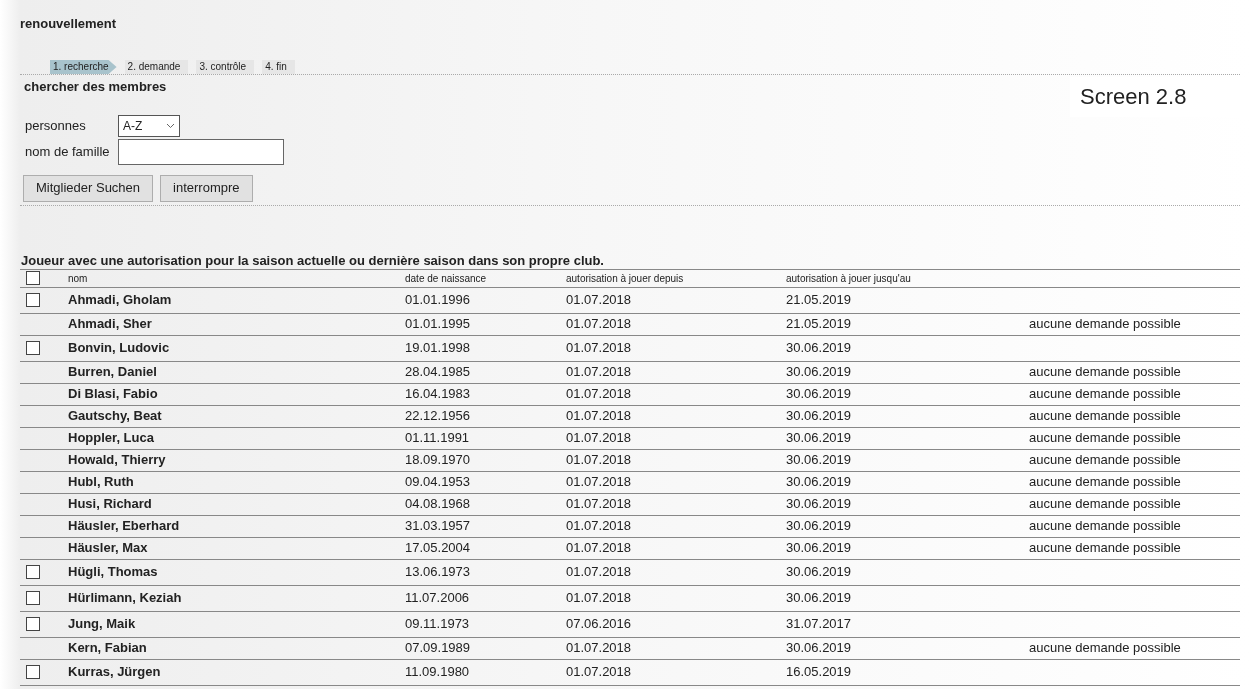  What do you see at coordinates (625, 278) in the screenshot?
I see `column-header: autorisation à jouer depuis` at bounding box center [625, 278].